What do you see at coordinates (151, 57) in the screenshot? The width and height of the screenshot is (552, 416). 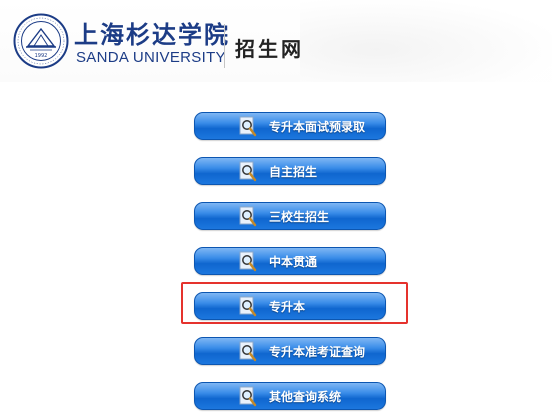 I see `university-name-english: SANDA UNIVERSITY` at bounding box center [151, 57].